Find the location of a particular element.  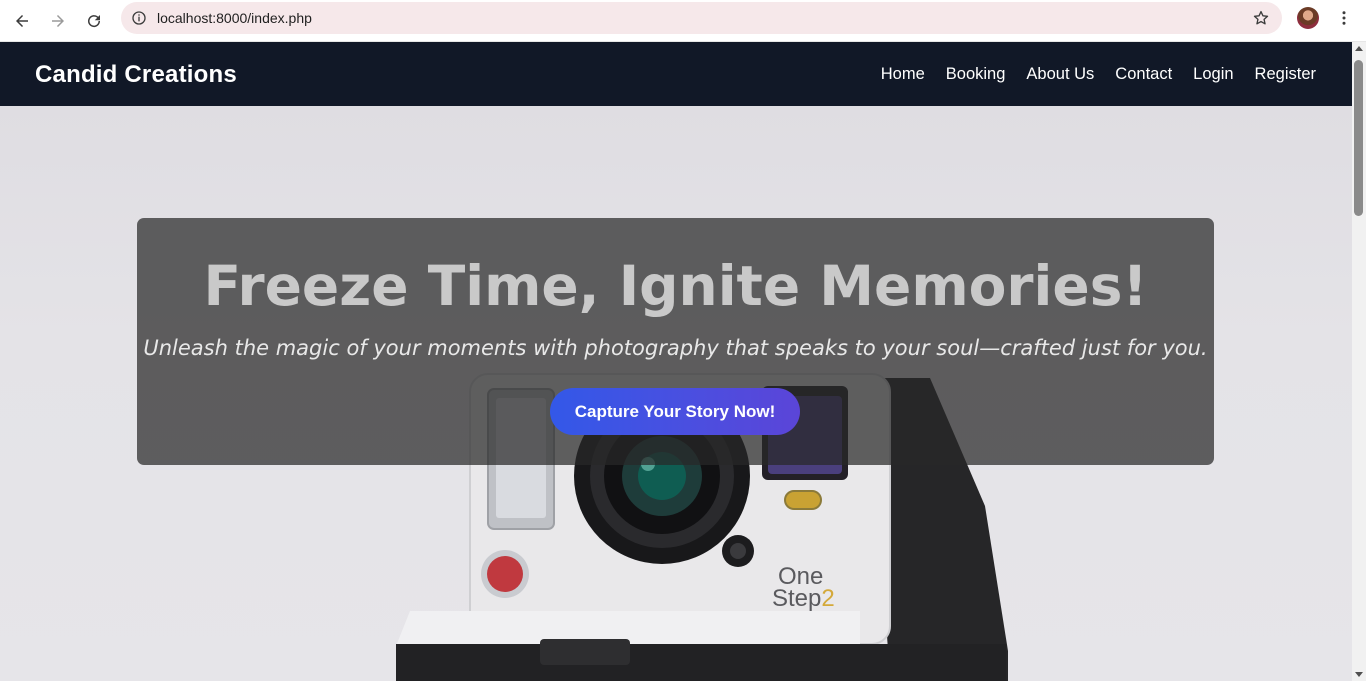

browser-toolbar: localhost:8000/index.php is located at coordinates (683, 21).